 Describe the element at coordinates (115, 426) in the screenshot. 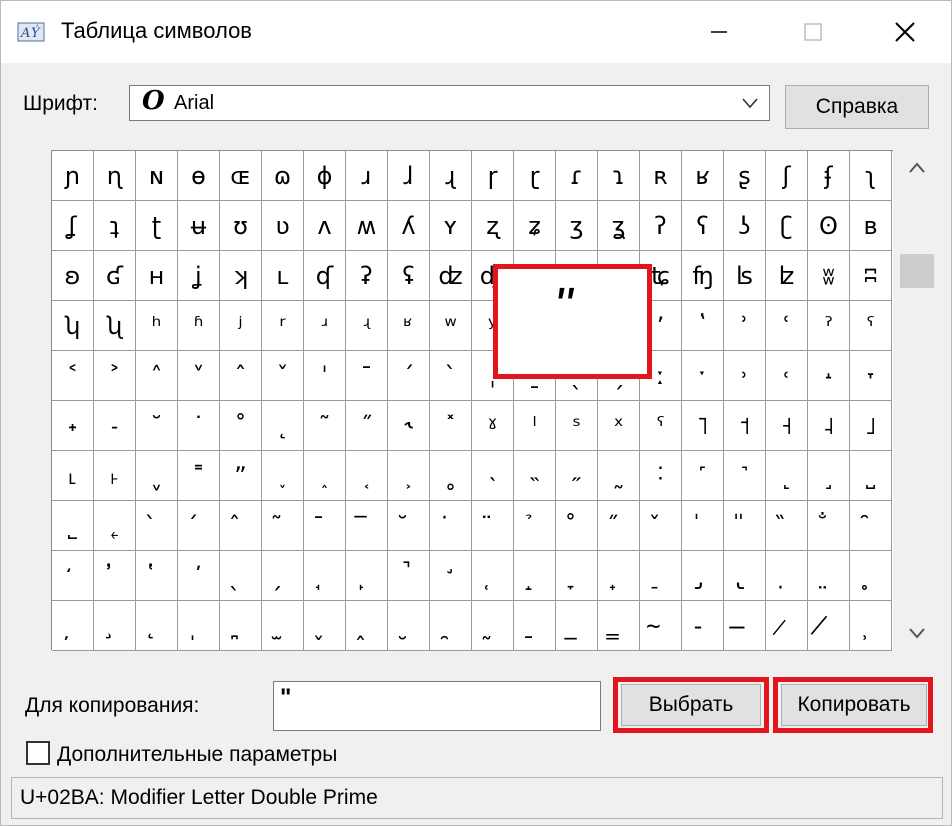

I see `char-cell: ˗` at that location.